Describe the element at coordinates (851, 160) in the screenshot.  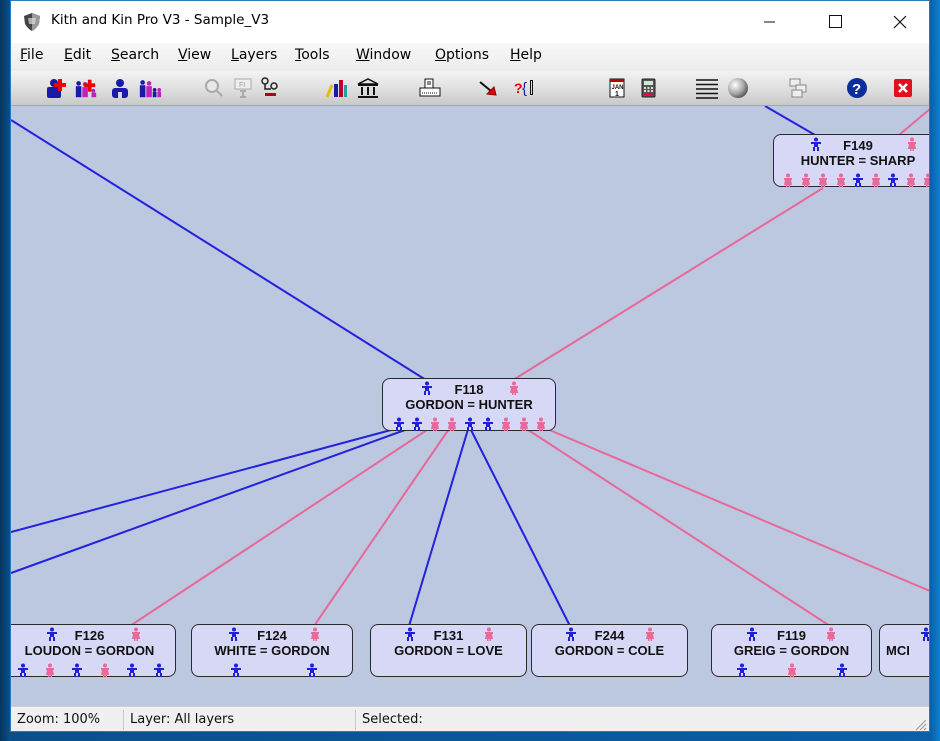
I see `family-box-f149: F149 HUNTER = SHARP` at that location.